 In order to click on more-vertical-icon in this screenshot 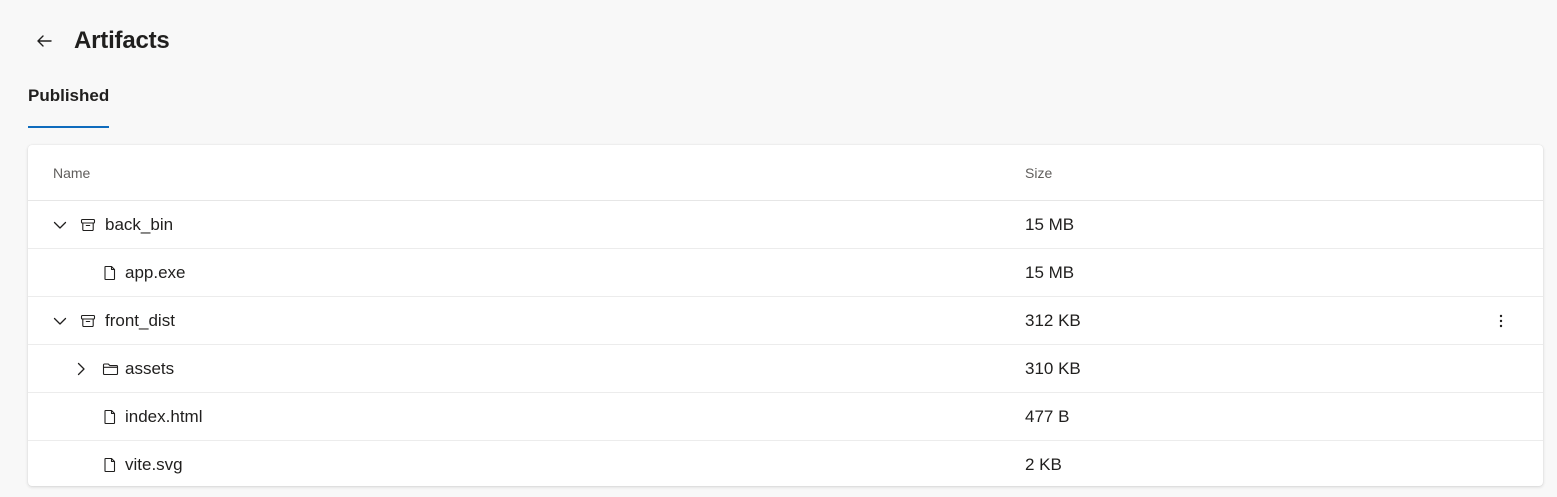, I will do `click(1501, 321)`.